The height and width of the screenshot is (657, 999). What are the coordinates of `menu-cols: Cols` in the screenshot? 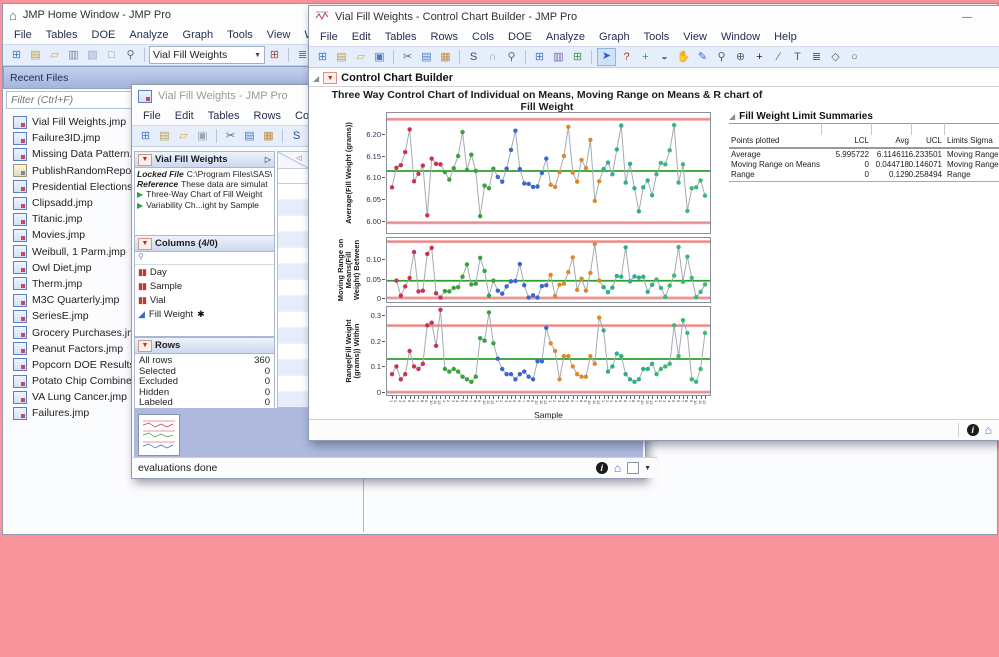 It's located at (483, 37).